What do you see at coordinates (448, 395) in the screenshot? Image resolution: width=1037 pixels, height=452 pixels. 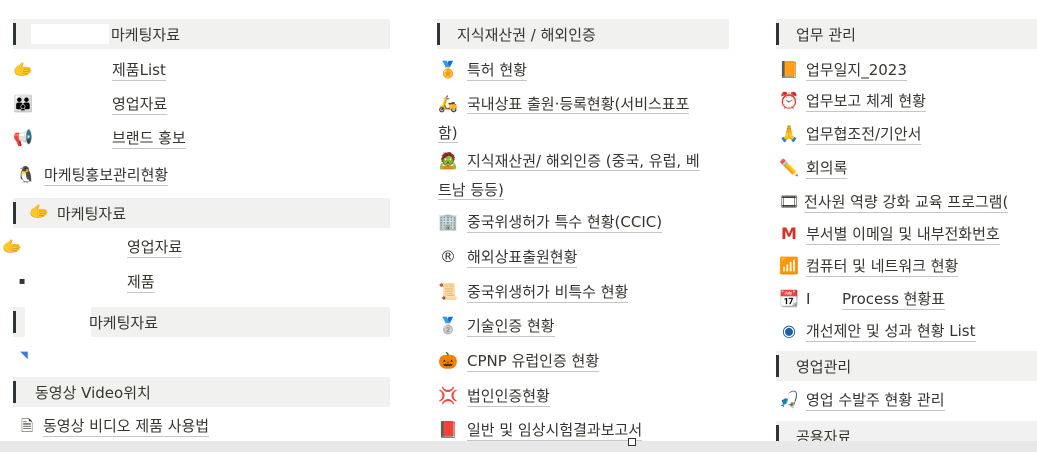 I see `anger-icon: 💢` at bounding box center [448, 395].